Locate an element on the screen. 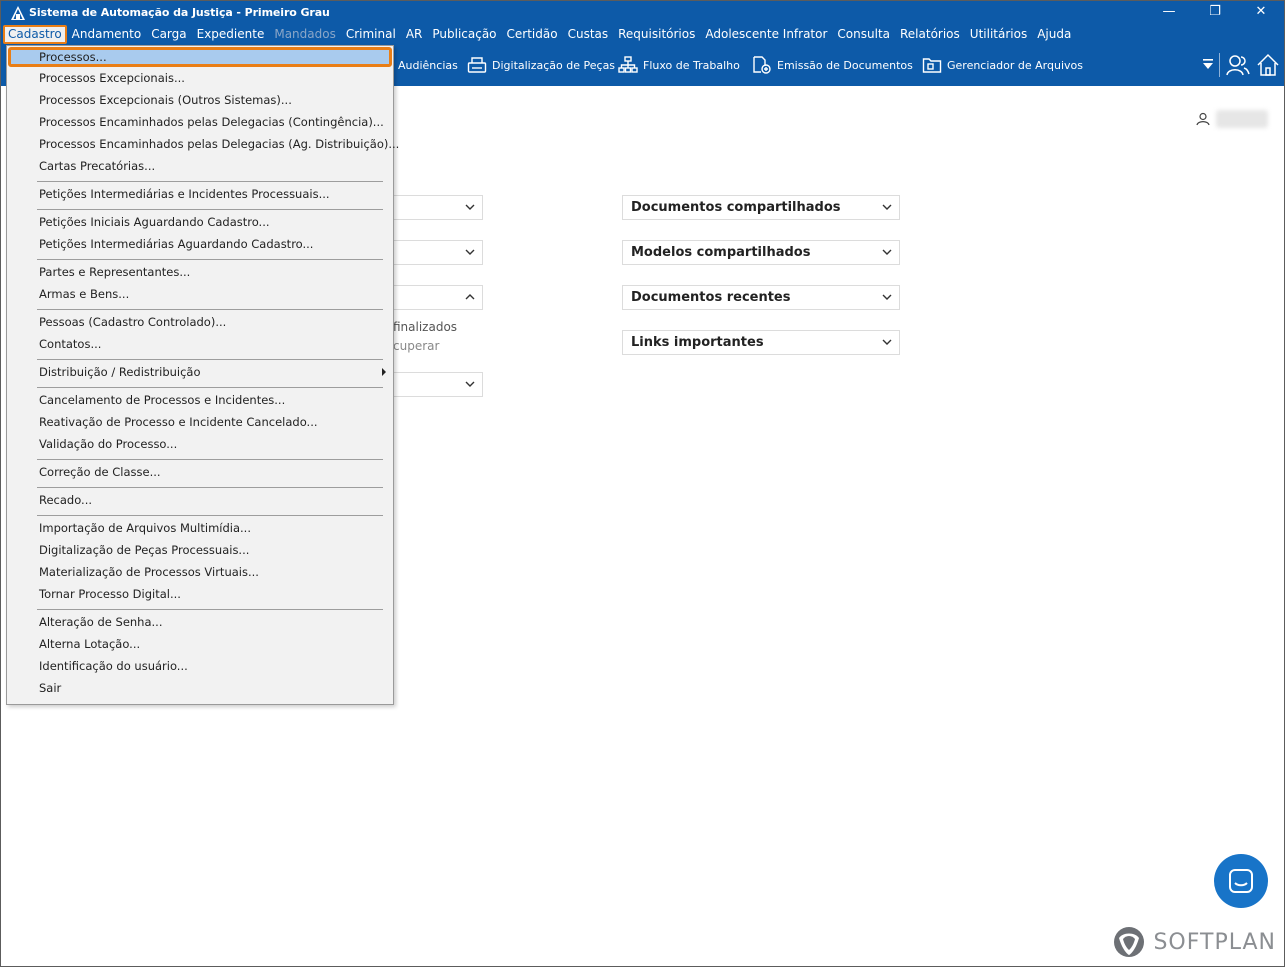 This screenshot has width=1285, height=967. close-button: ✕ is located at coordinates (1261, 11).